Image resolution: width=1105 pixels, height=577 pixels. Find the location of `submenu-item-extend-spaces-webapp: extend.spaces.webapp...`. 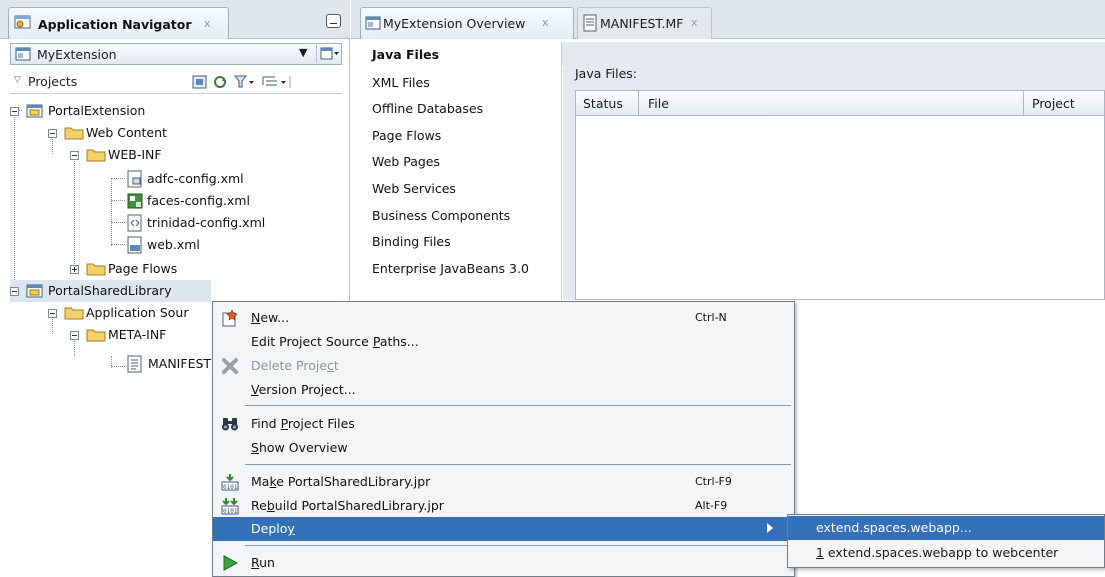

submenu-item-extend-spaces-webapp: extend.spaces.webapp... is located at coordinates (946, 528).